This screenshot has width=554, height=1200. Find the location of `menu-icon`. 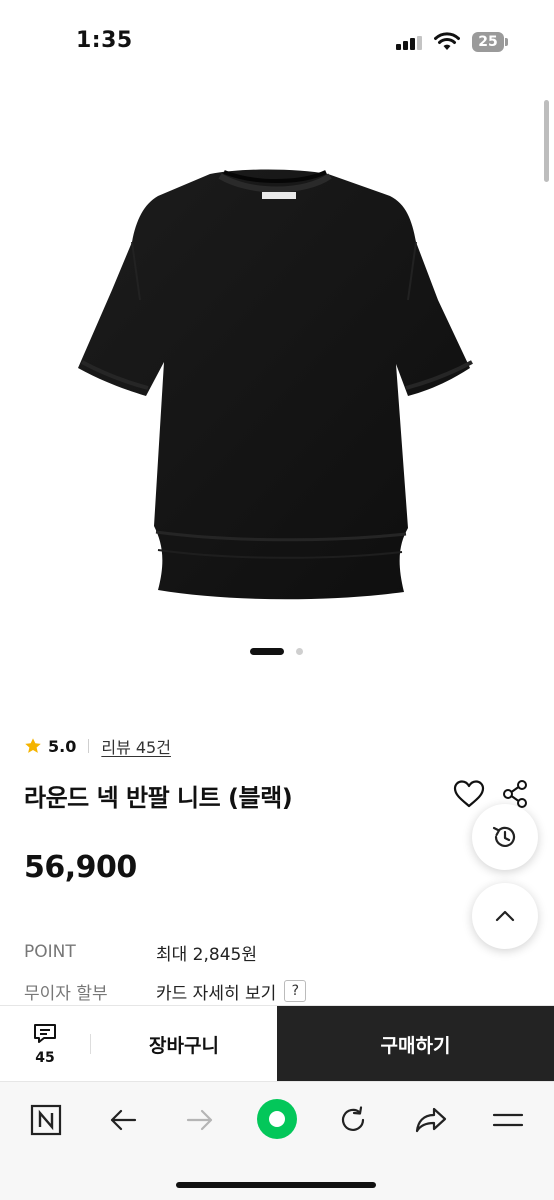

menu-icon is located at coordinates (508, 1120).